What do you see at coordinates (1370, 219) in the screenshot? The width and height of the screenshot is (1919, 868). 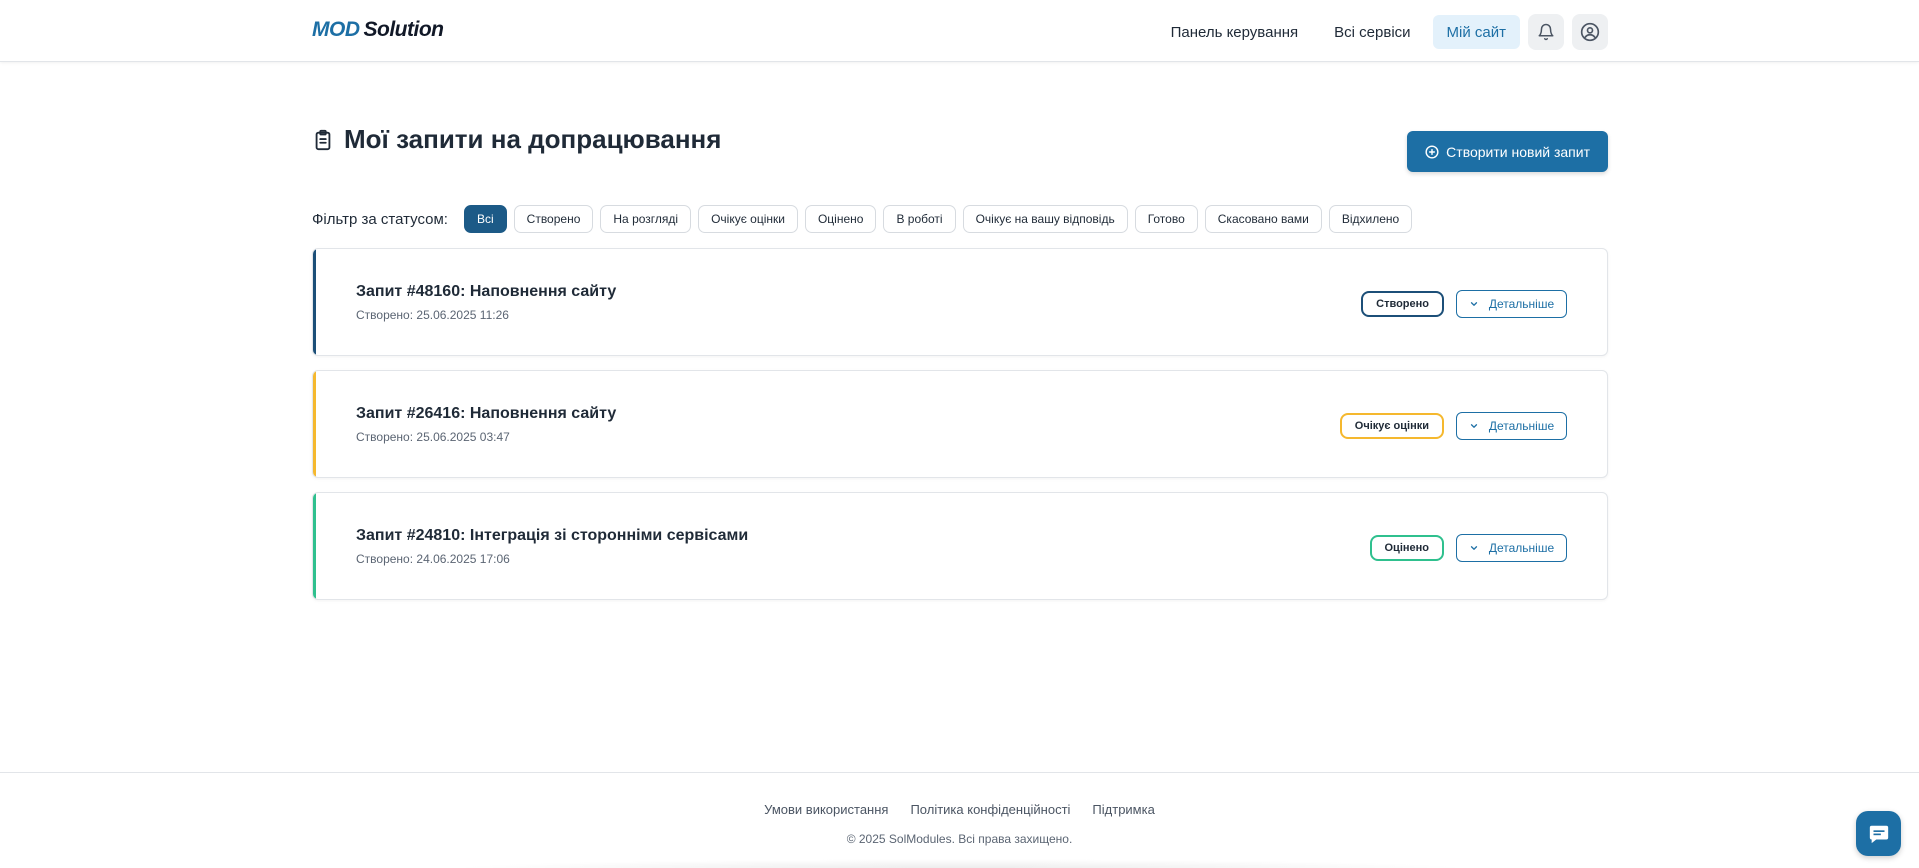 I see `filter-rejected: Відхилено` at bounding box center [1370, 219].